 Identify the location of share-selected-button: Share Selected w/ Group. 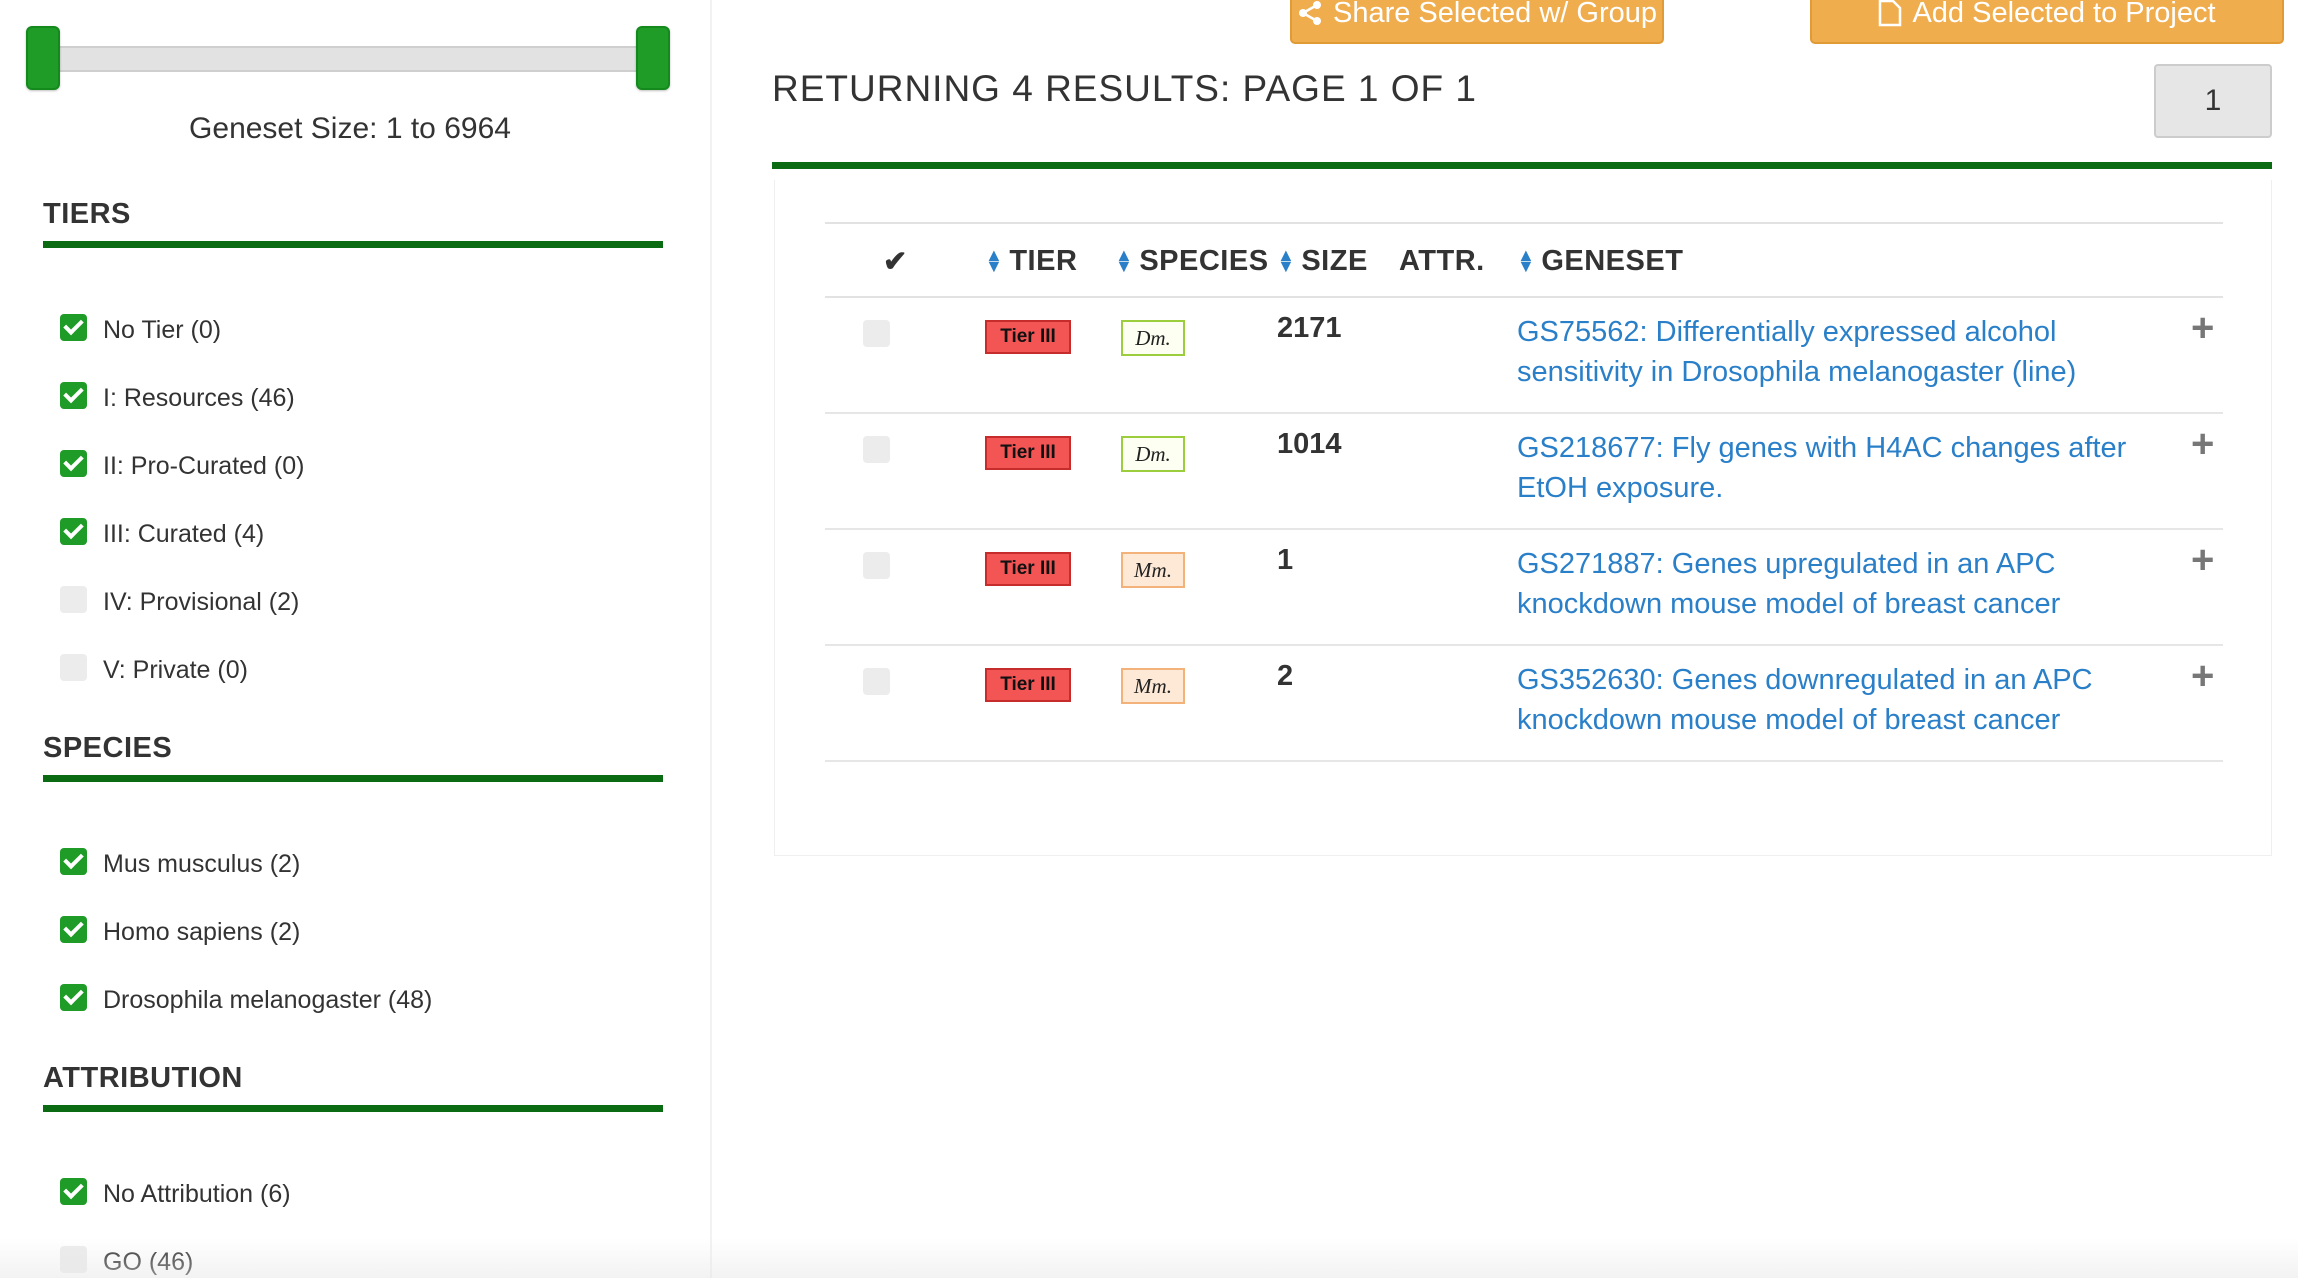
(1477, 22).